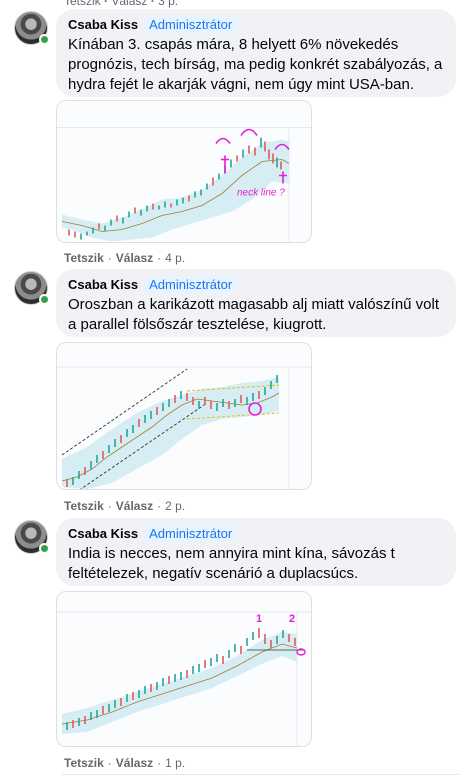  What do you see at coordinates (261, 193) in the screenshot?
I see `chart-annotation: neck line ?` at bounding box center [261, 193].